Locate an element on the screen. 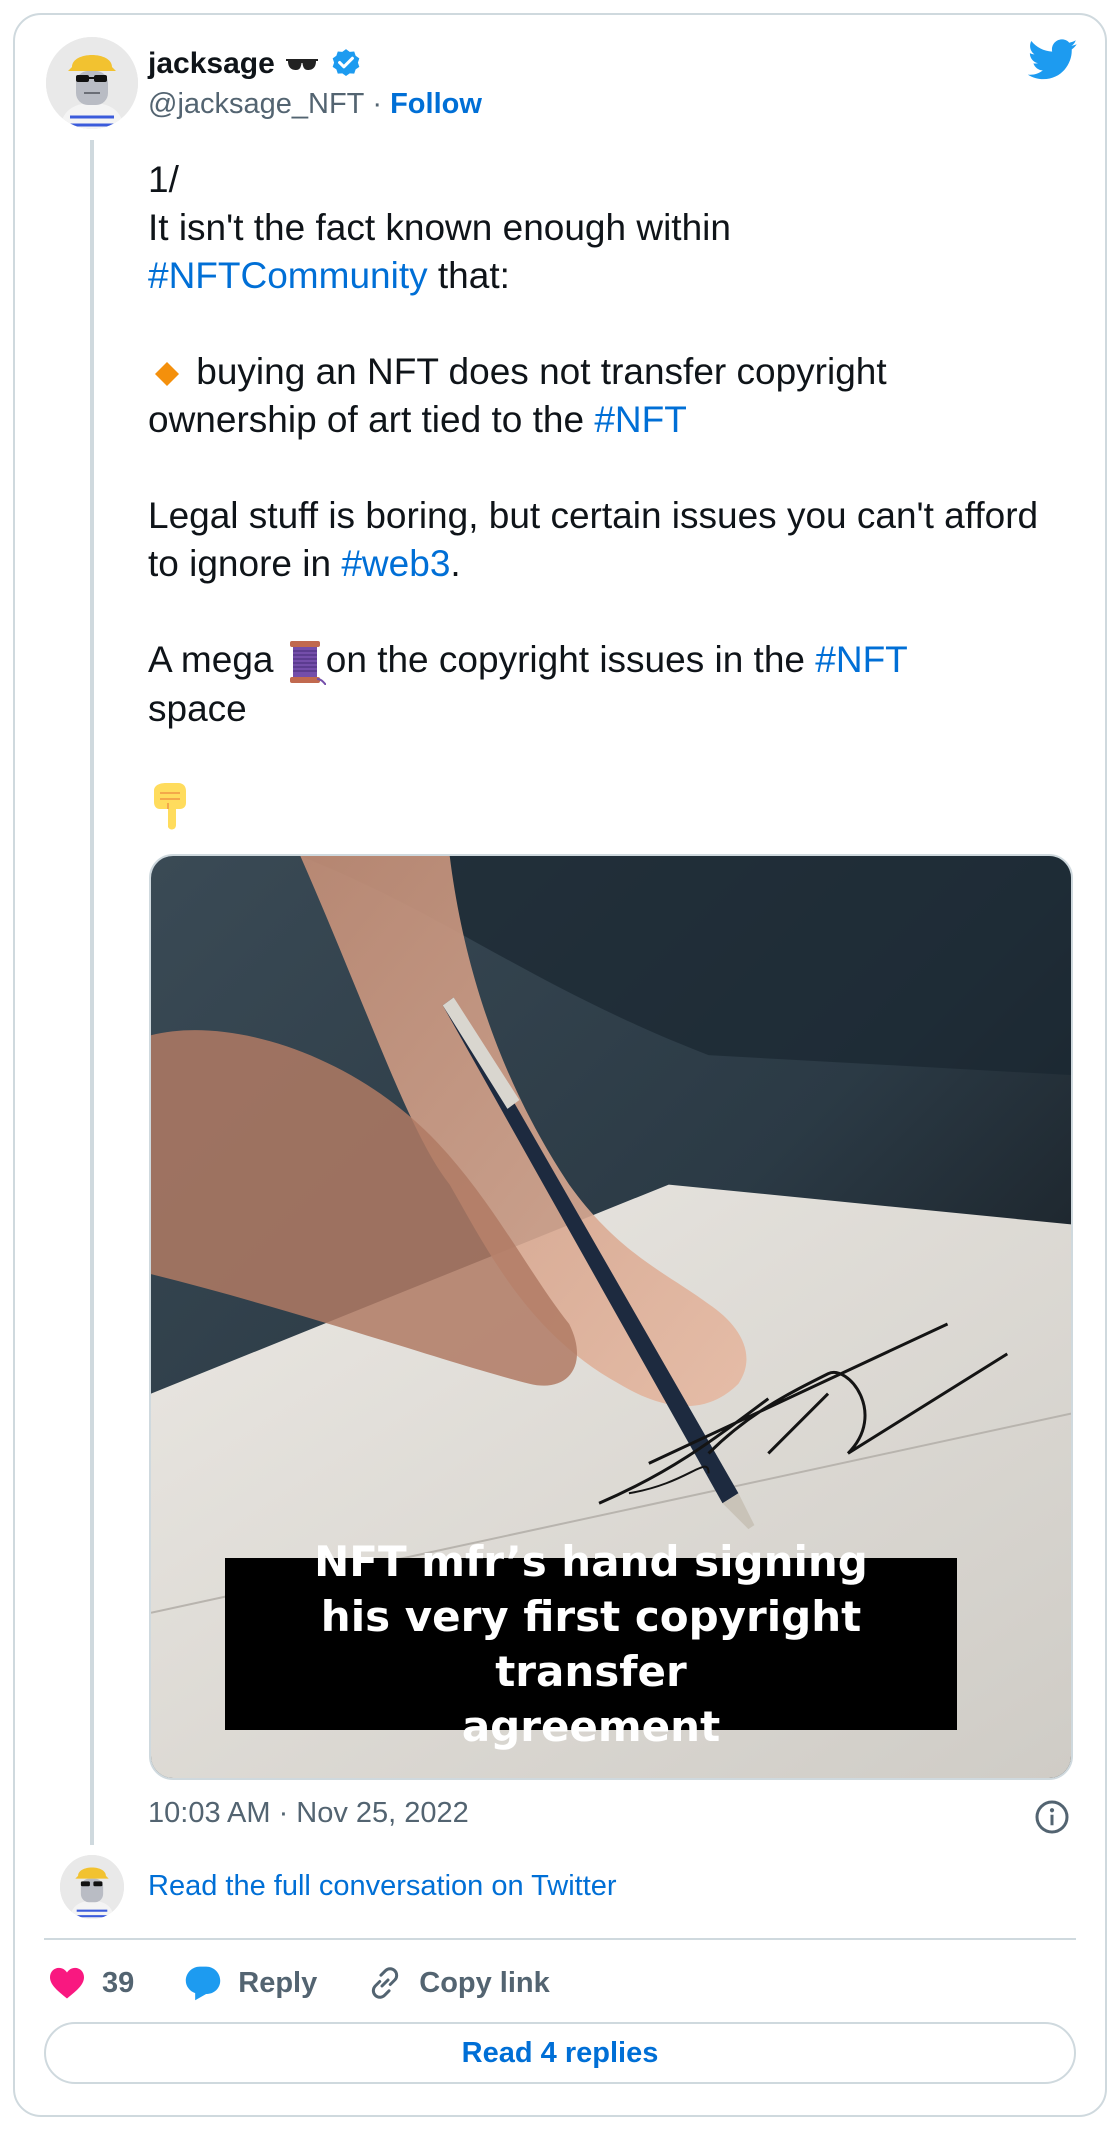 The width and height of the screenshot is (1120, 2130). tweet-actions: 39 Reply Copy link is located at coordinates (324, 1983).